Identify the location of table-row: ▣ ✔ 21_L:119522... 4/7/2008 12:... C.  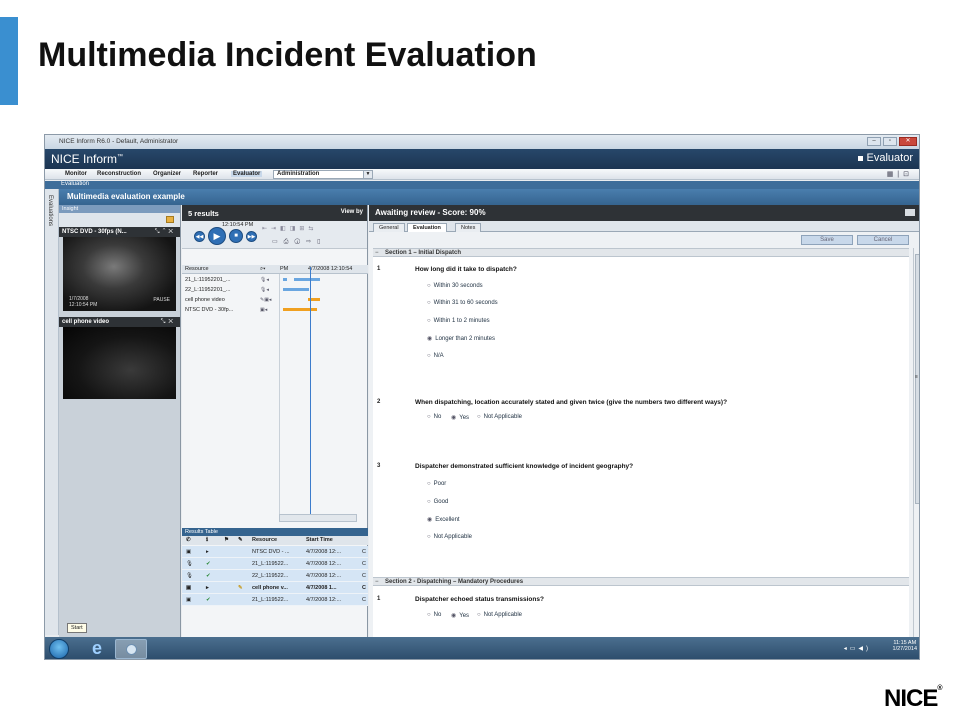
(275, 600).